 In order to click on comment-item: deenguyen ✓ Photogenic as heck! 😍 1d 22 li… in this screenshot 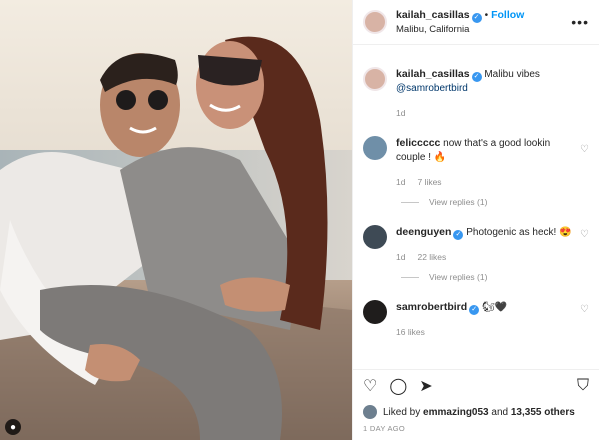, I will do `click(476, 244)`.